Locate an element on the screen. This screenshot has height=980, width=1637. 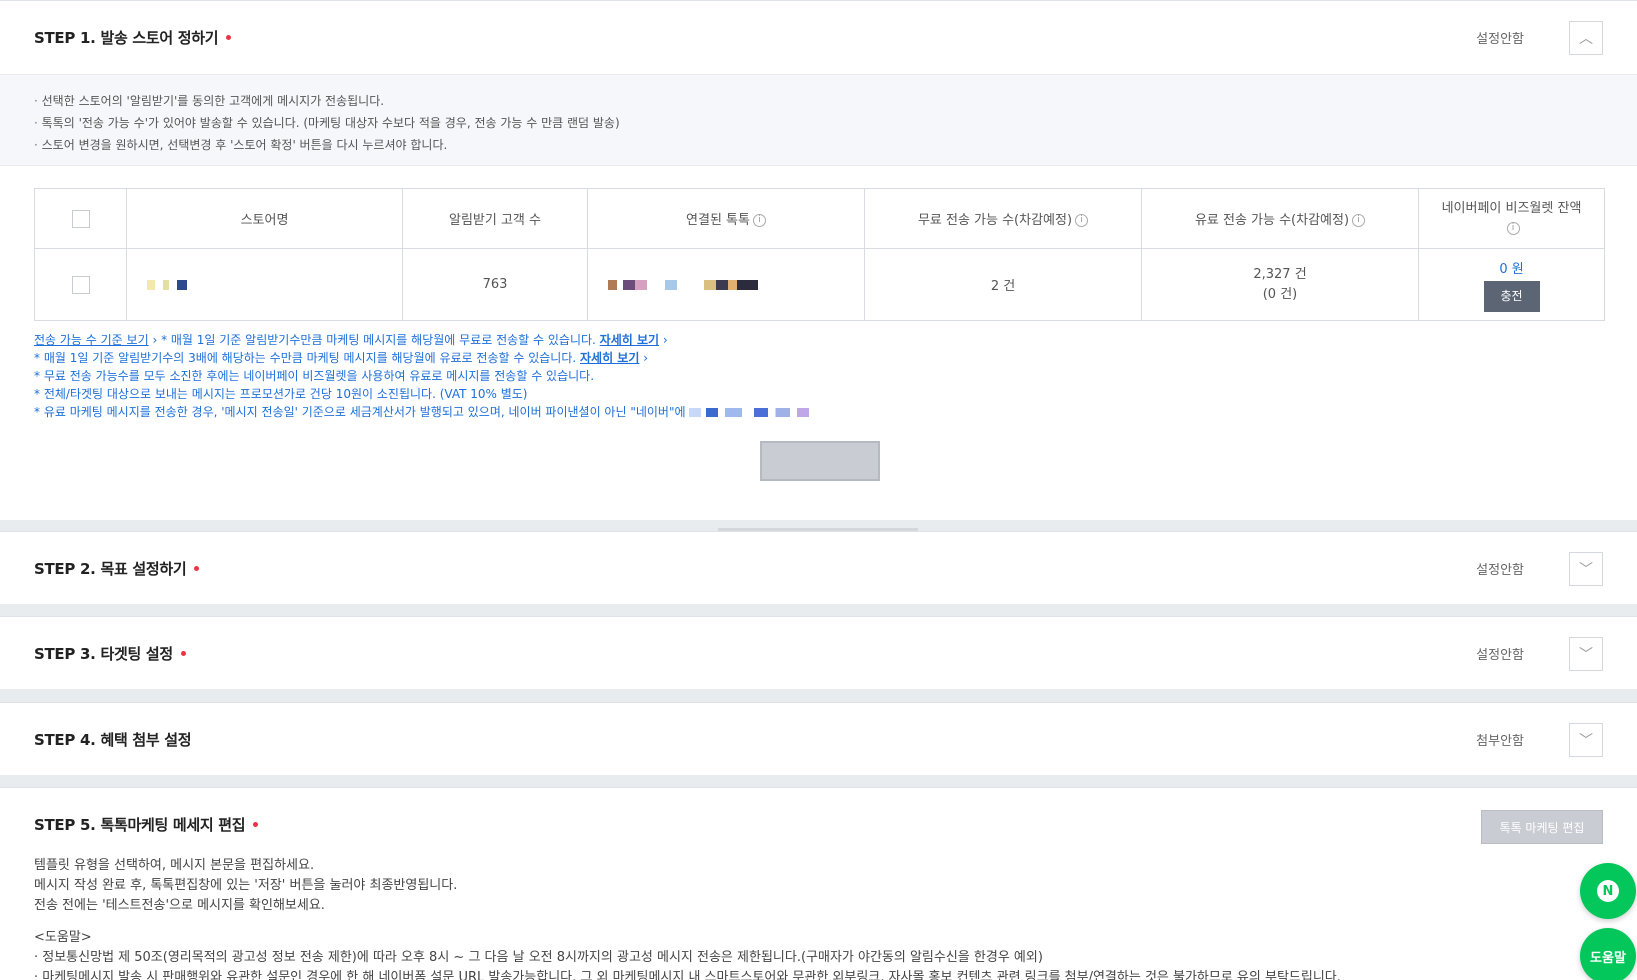
desc-line: 전송 전에는 '테스트전송'으로 메시지를 확인해보세요. is located at coordinates (179, 905).